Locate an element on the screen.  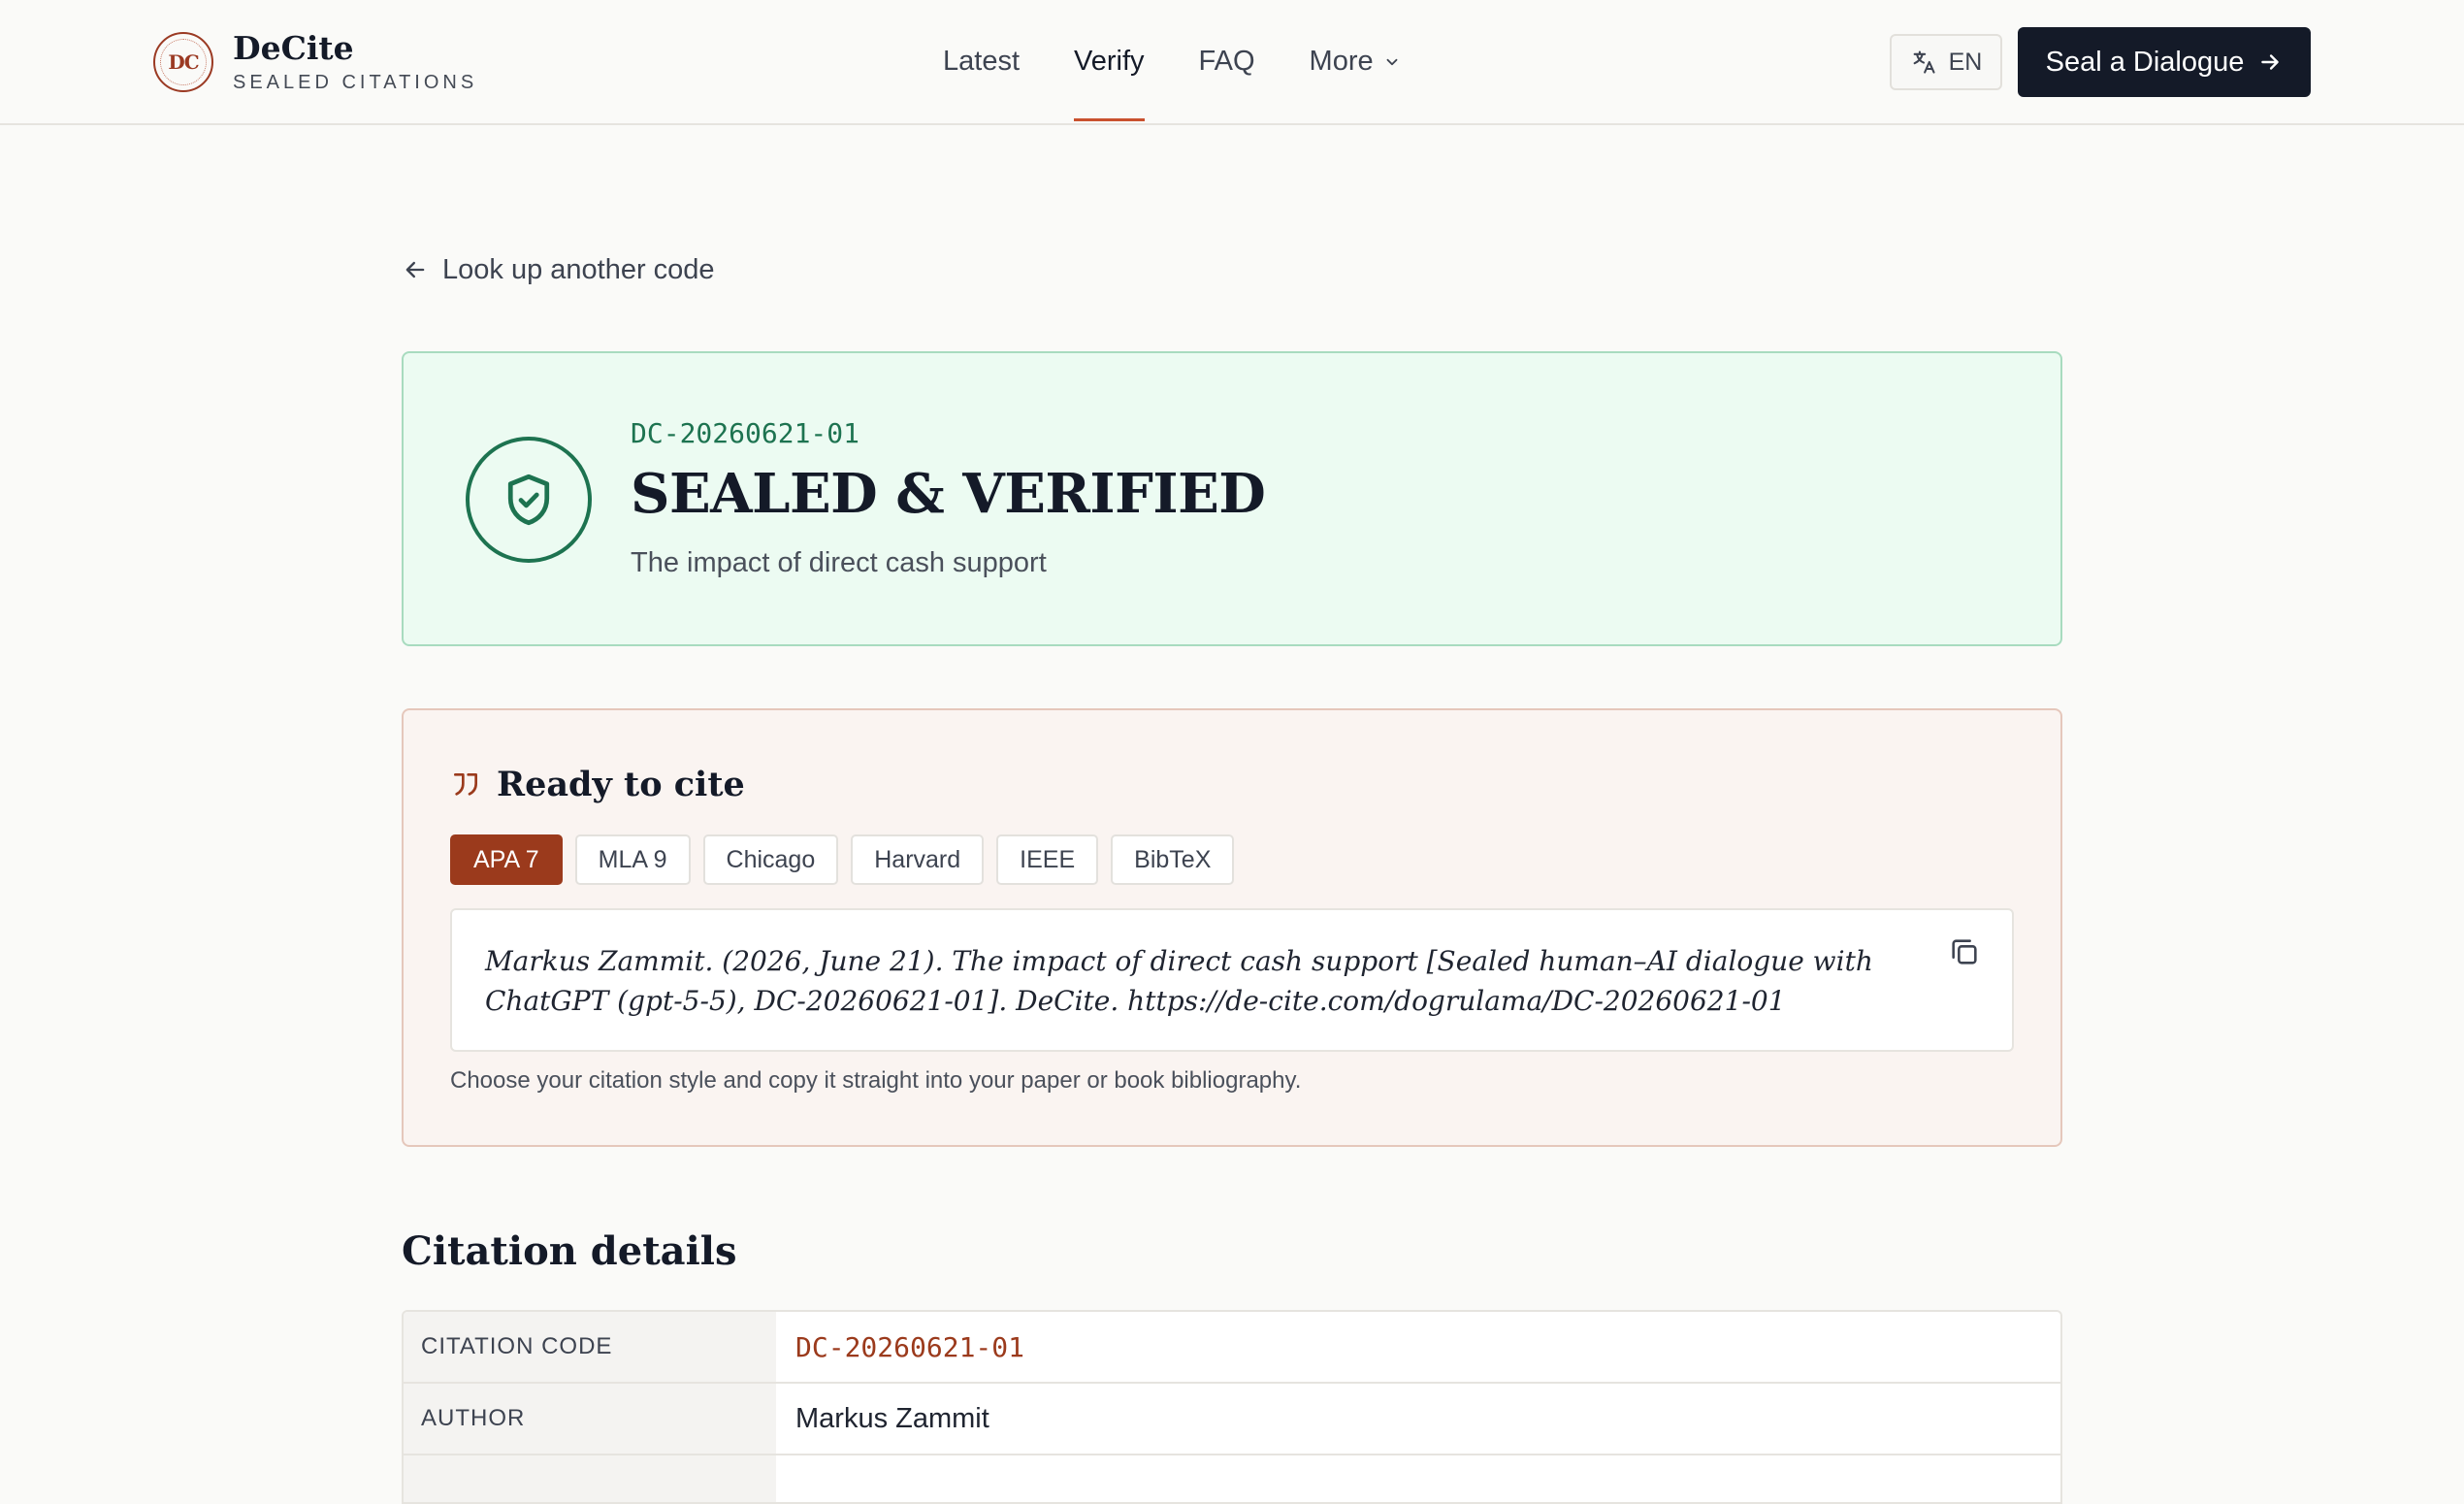
verified-badge is located at coordinates (529, 500).